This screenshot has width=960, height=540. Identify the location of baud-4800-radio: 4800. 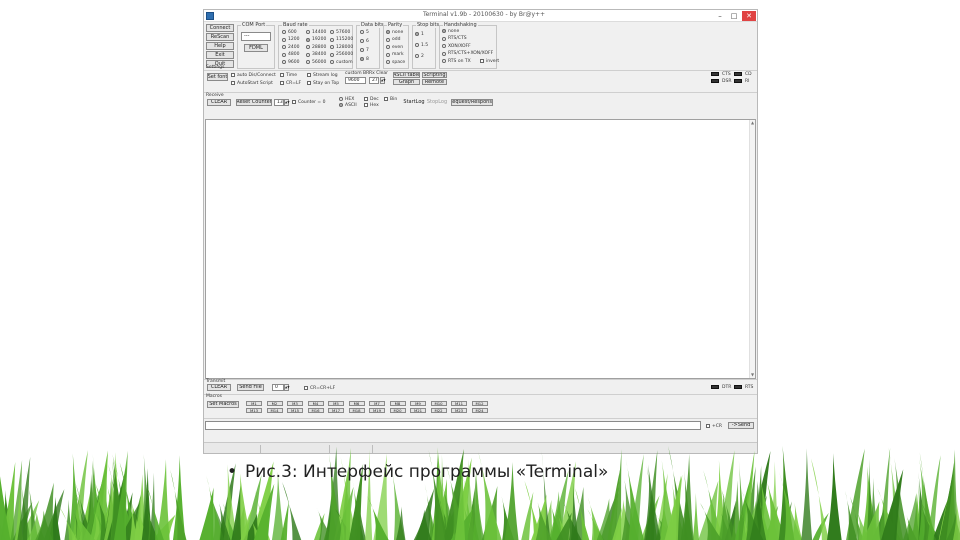
(290, 55).